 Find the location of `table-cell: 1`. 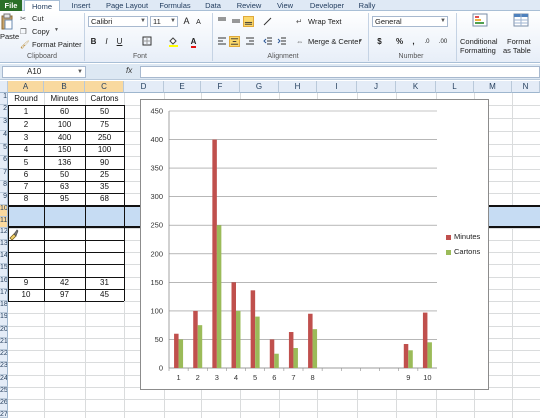

table-cell: 1 is located at coordinates (26, 112).